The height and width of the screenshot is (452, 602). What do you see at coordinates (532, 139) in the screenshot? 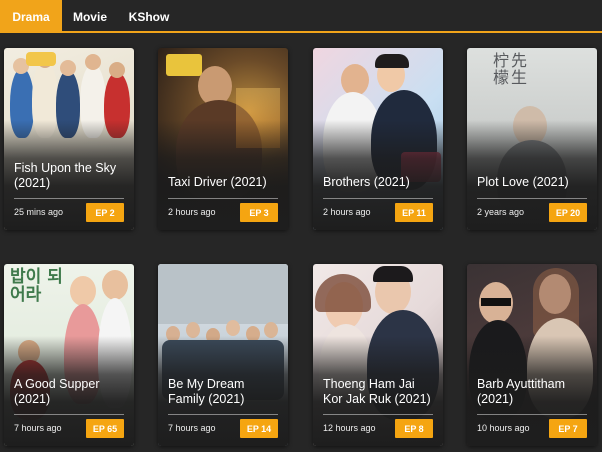
I see `drama-card-plot-love: 柠檬先生 Plot Love (2021) 2 years ago EP 20` at bounding box center [532, 139].